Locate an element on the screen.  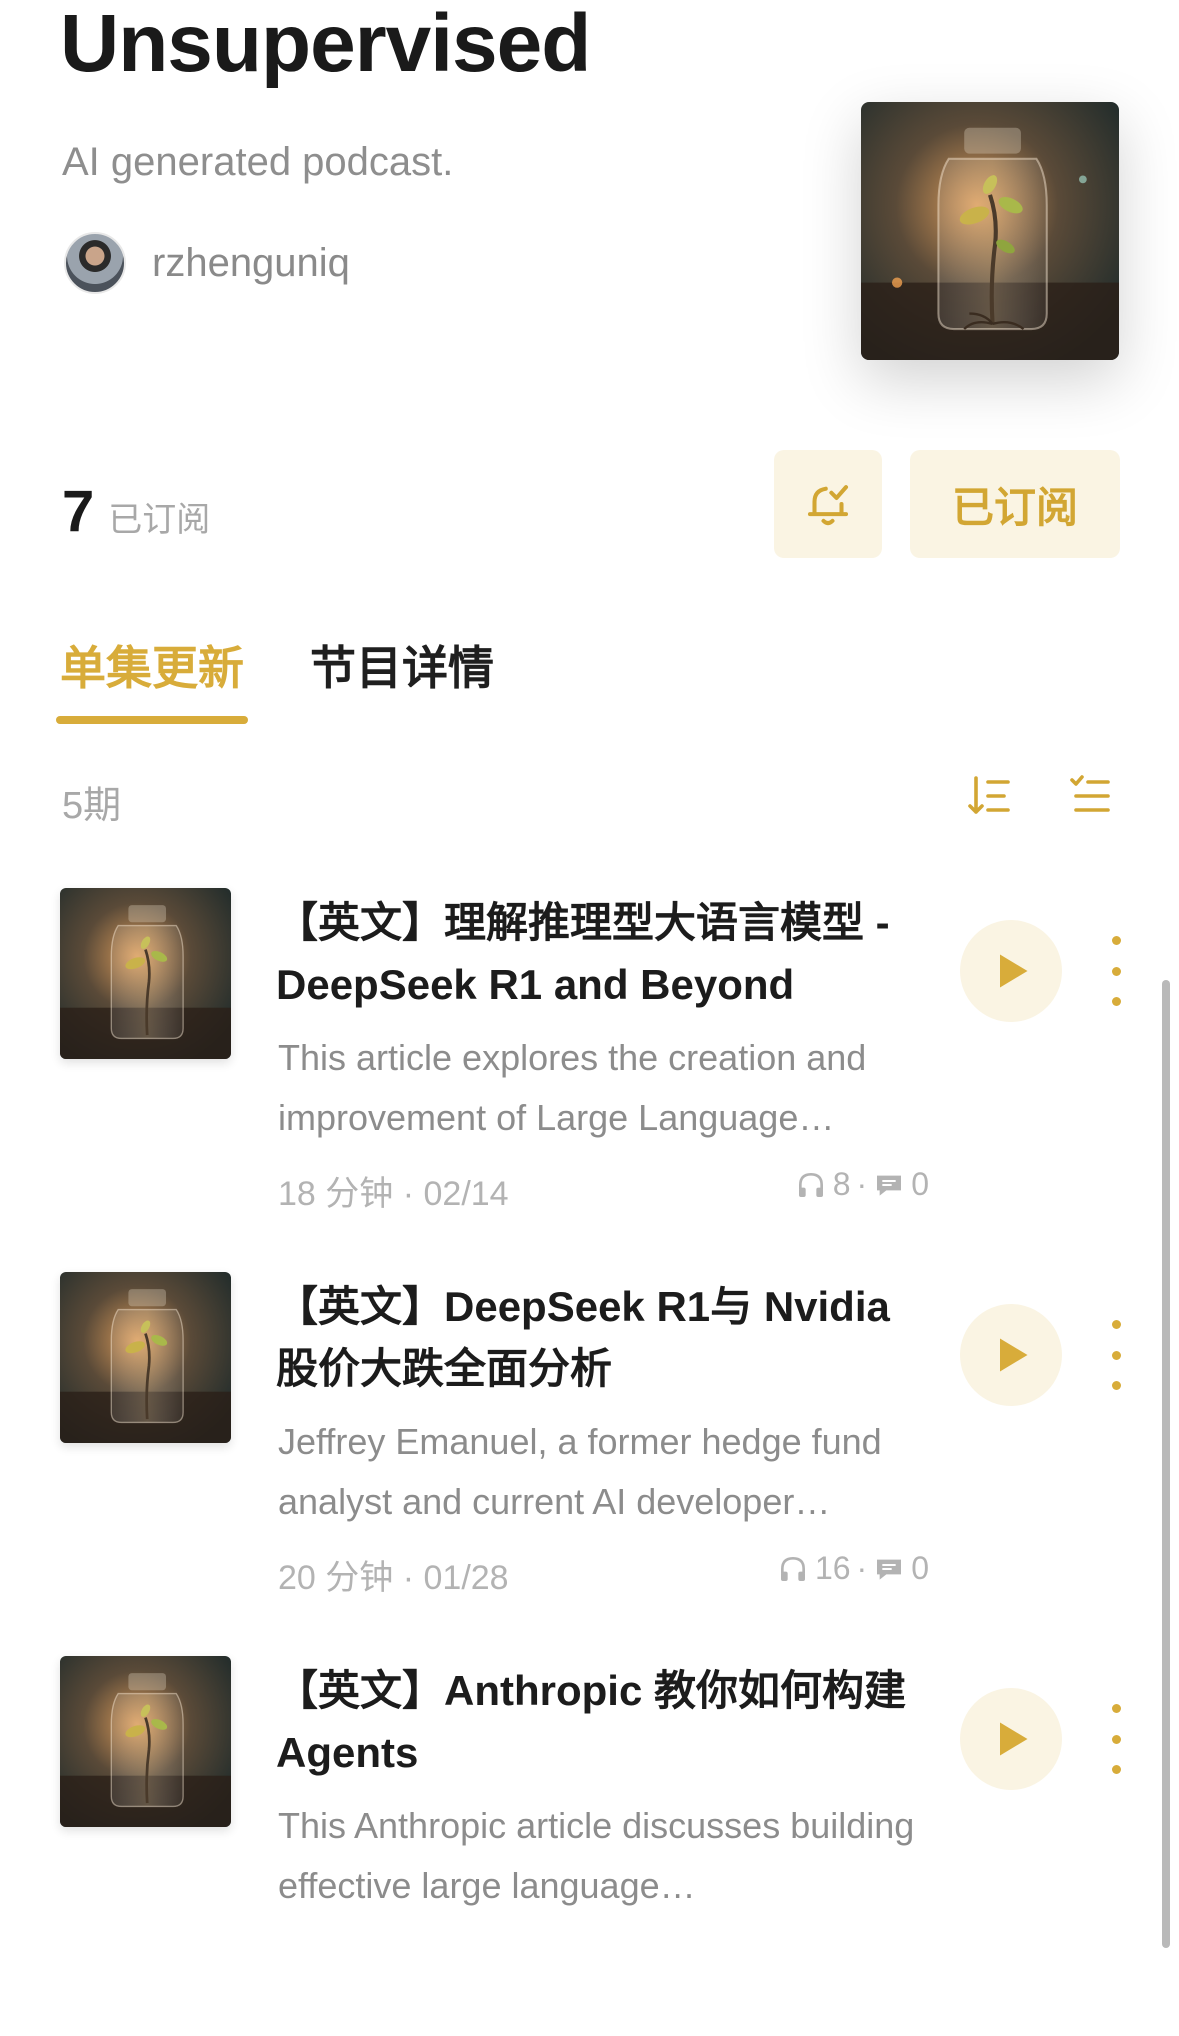
sort-order-icon is located at coordinates (989, 795).